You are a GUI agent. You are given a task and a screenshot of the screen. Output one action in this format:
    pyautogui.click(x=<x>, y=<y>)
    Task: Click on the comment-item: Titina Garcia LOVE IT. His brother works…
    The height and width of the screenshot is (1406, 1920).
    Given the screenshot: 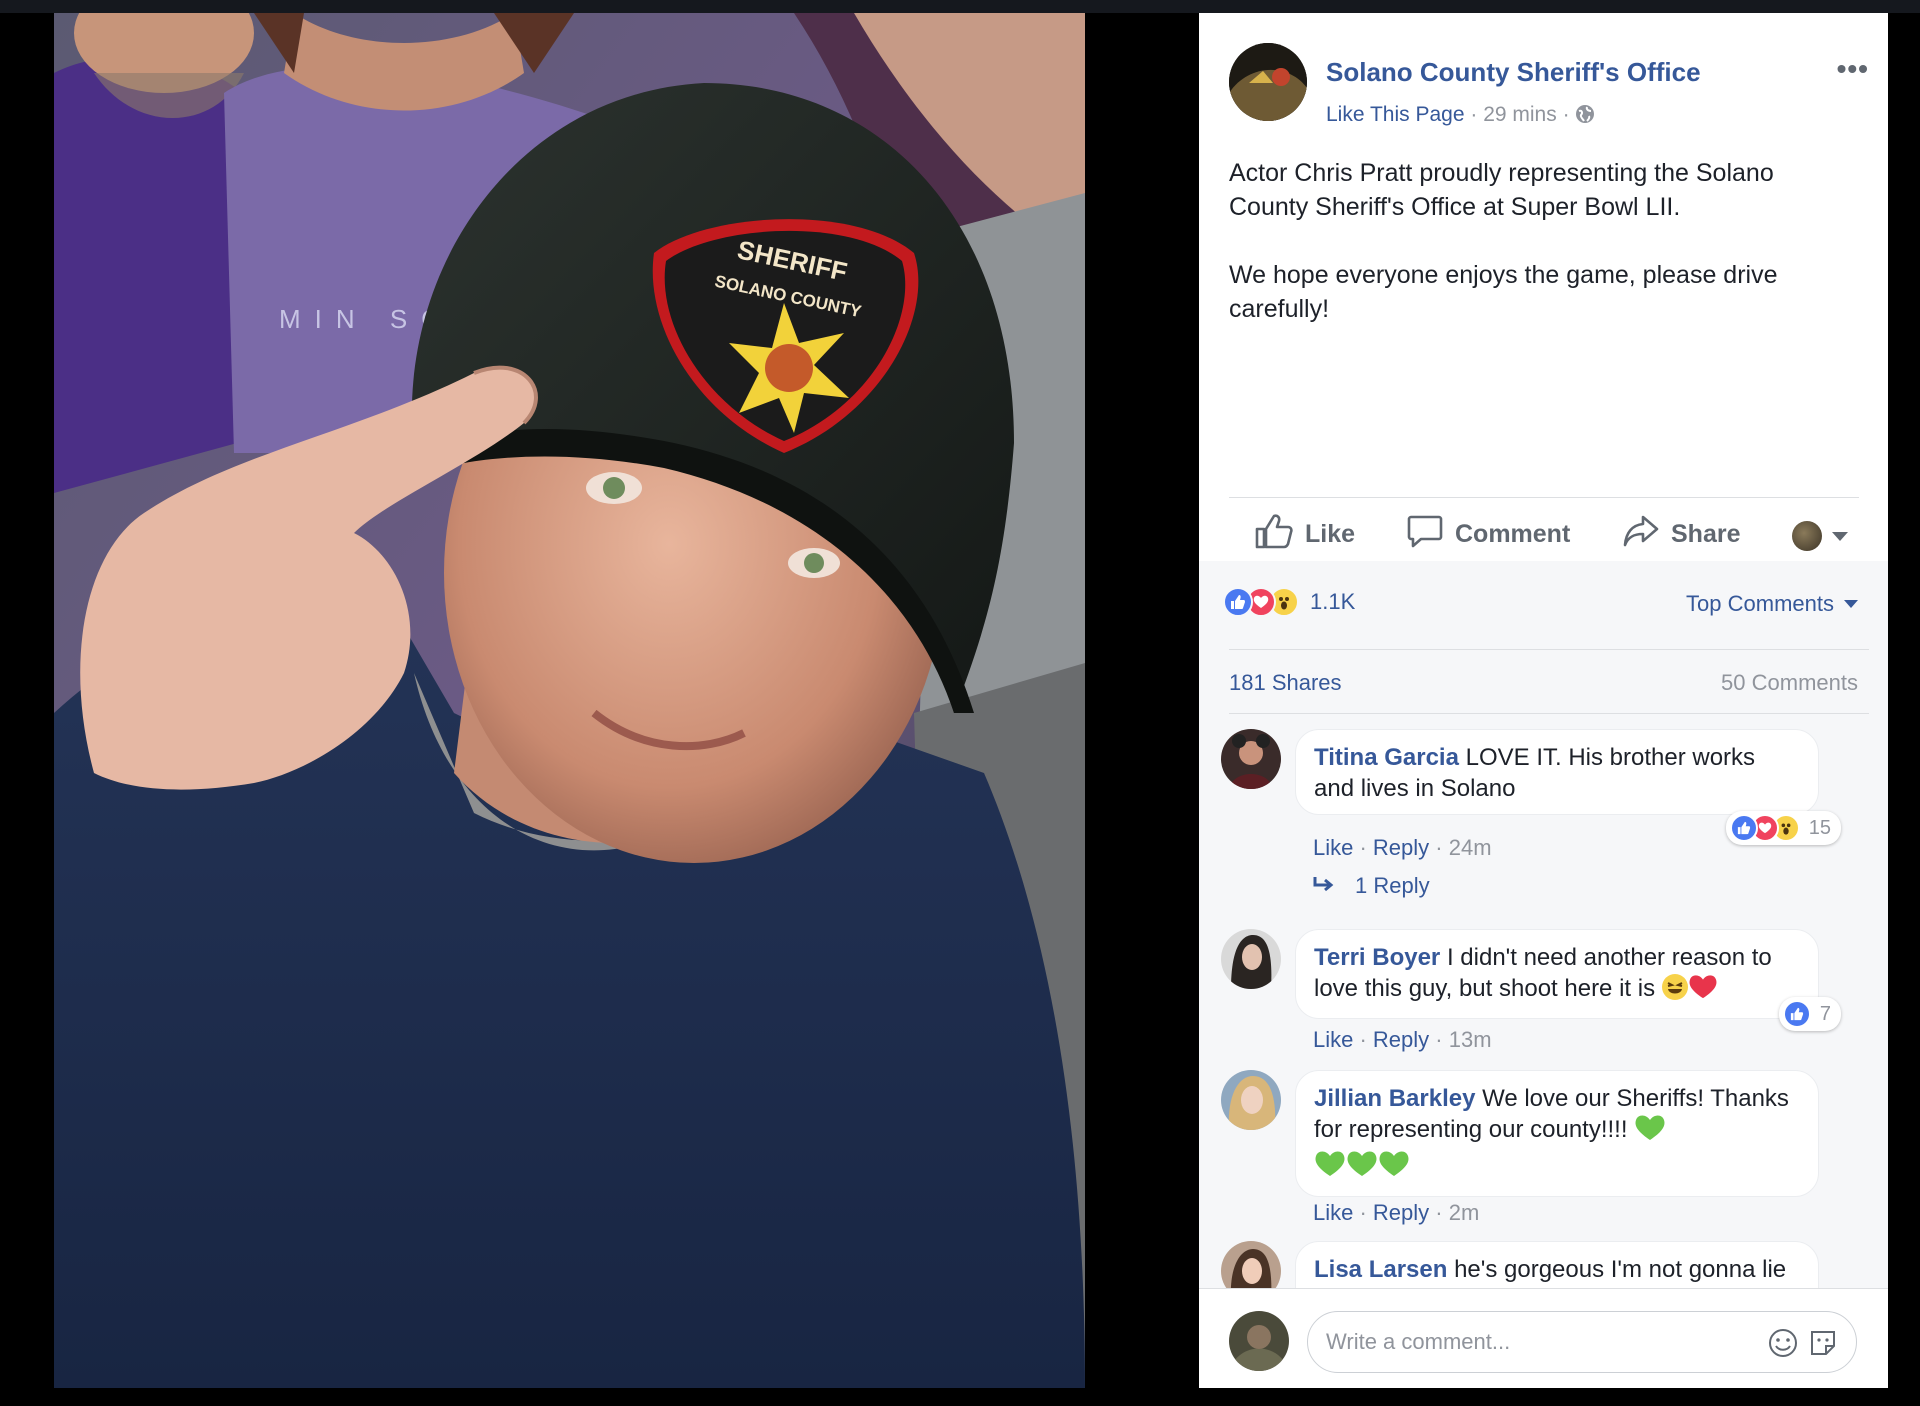 What is the action you would take?
    pyautogui.click(x=1531, y=799)
    